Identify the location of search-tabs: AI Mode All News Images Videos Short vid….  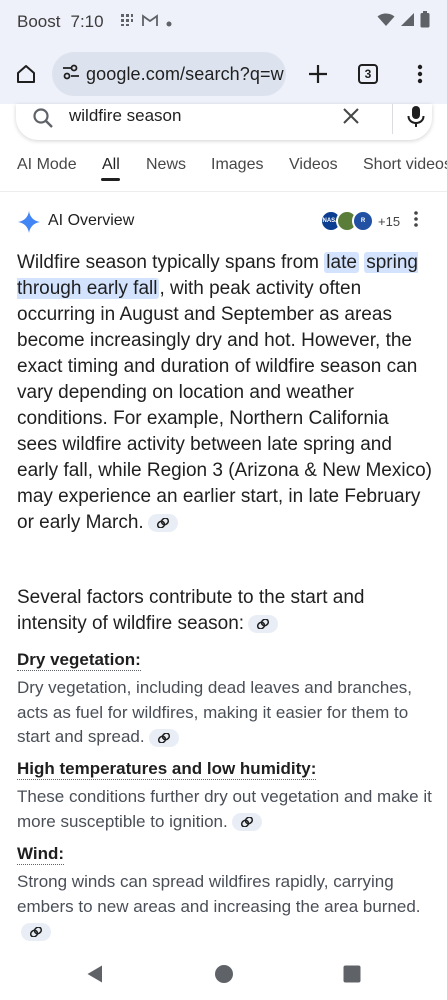
(223, 171).